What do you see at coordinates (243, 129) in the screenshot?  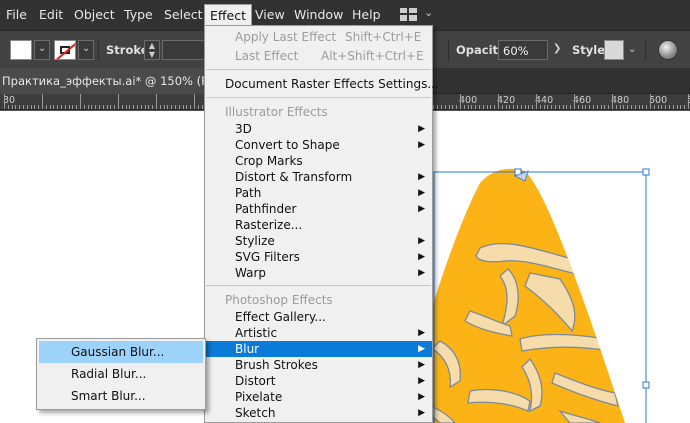 I see `menu-item-label: 3D` at bounding box center [243, 129].